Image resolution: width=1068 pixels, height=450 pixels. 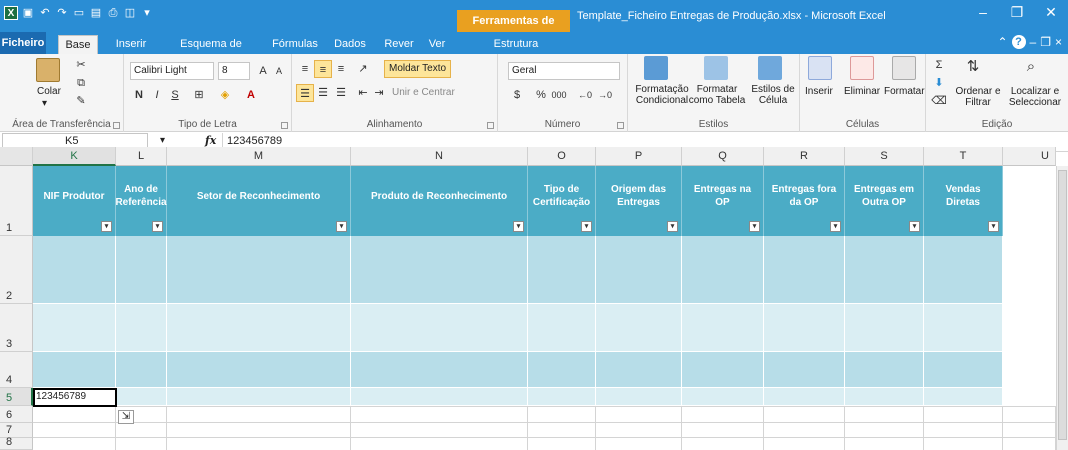 I want to click on sort-filter-icon: ⇅, so click(x=973, y=67).